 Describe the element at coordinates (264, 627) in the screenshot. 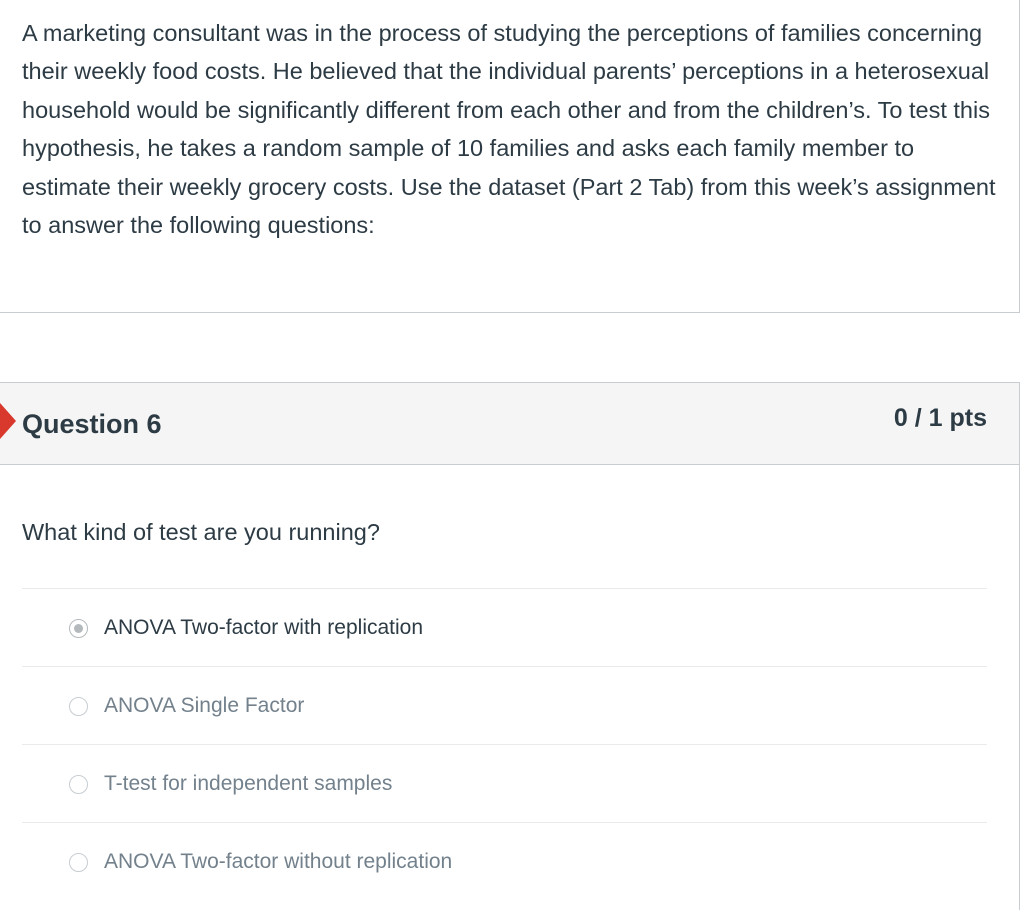

I see `answer-label: ANOVA Two-factor with replication` at that location.